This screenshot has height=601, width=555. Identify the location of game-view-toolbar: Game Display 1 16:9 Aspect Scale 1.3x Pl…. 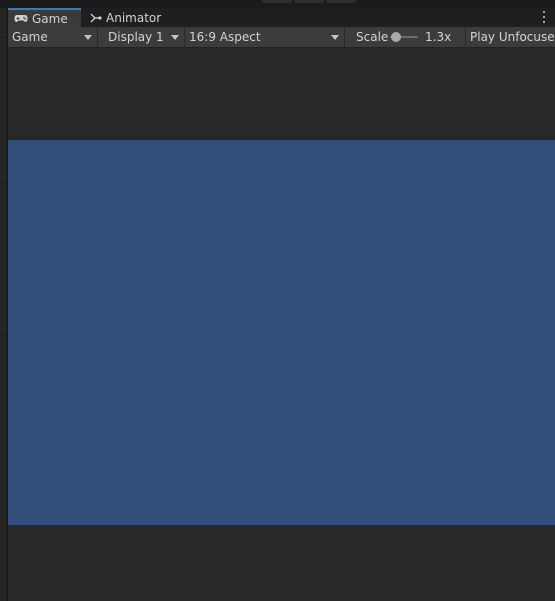
(281, 37).